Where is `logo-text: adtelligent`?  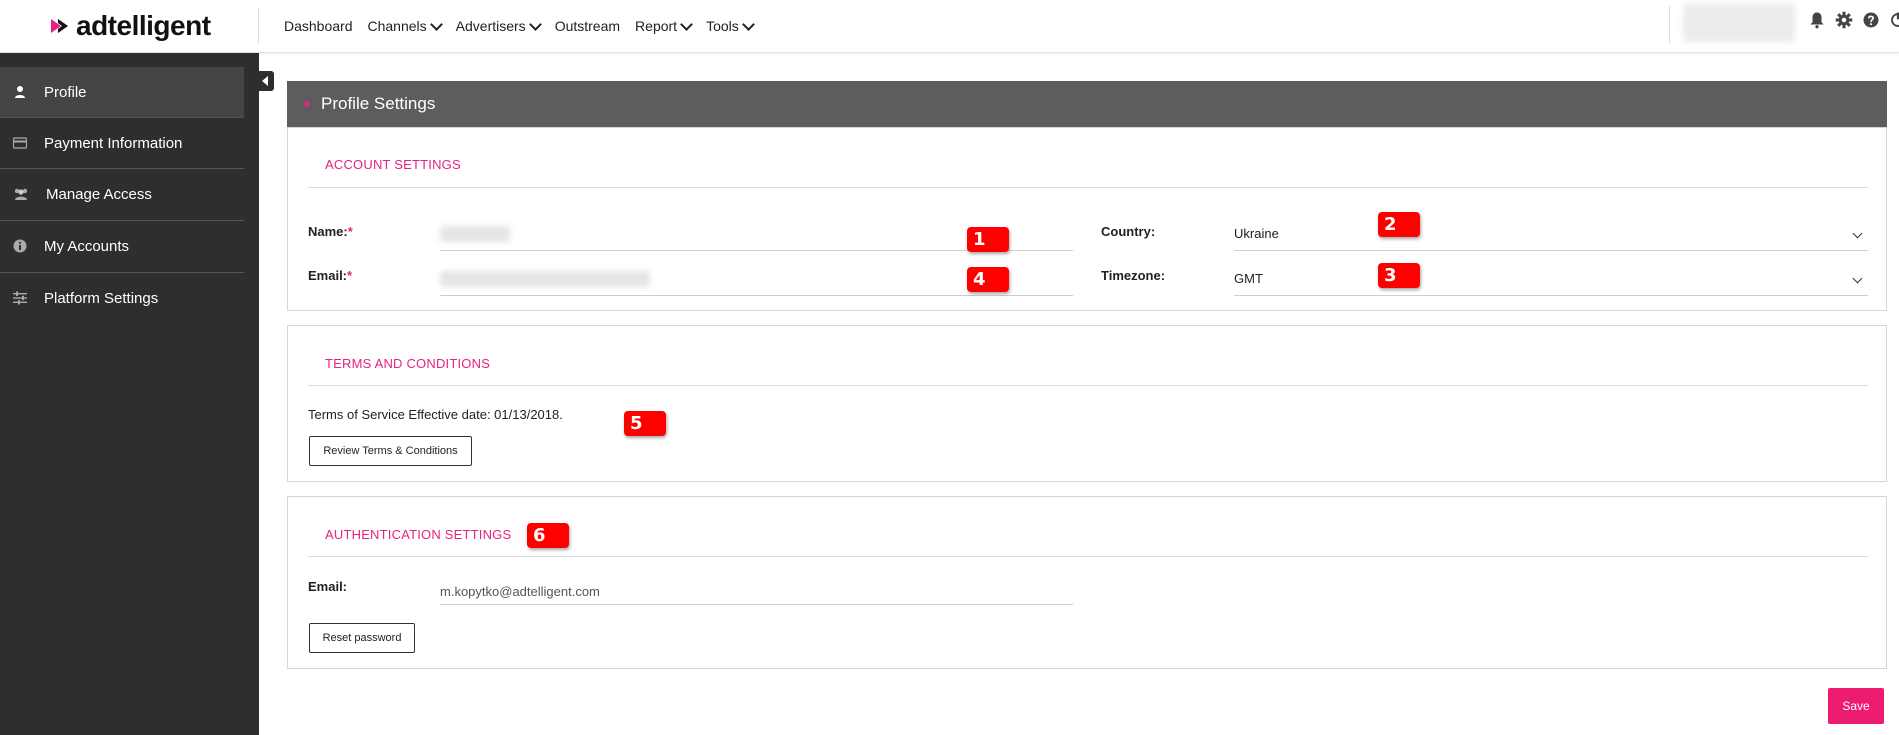
logo-text: adtelligent is located at coordinates (143, 25).